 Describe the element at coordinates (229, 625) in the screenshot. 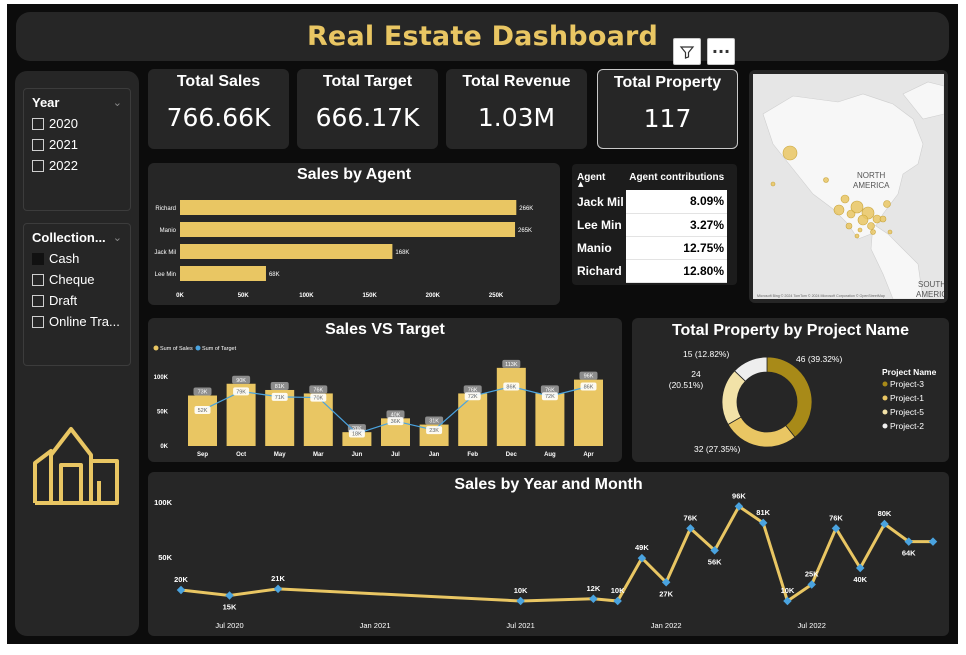

I see `ym-x-tick: Jul 2020` at that location.